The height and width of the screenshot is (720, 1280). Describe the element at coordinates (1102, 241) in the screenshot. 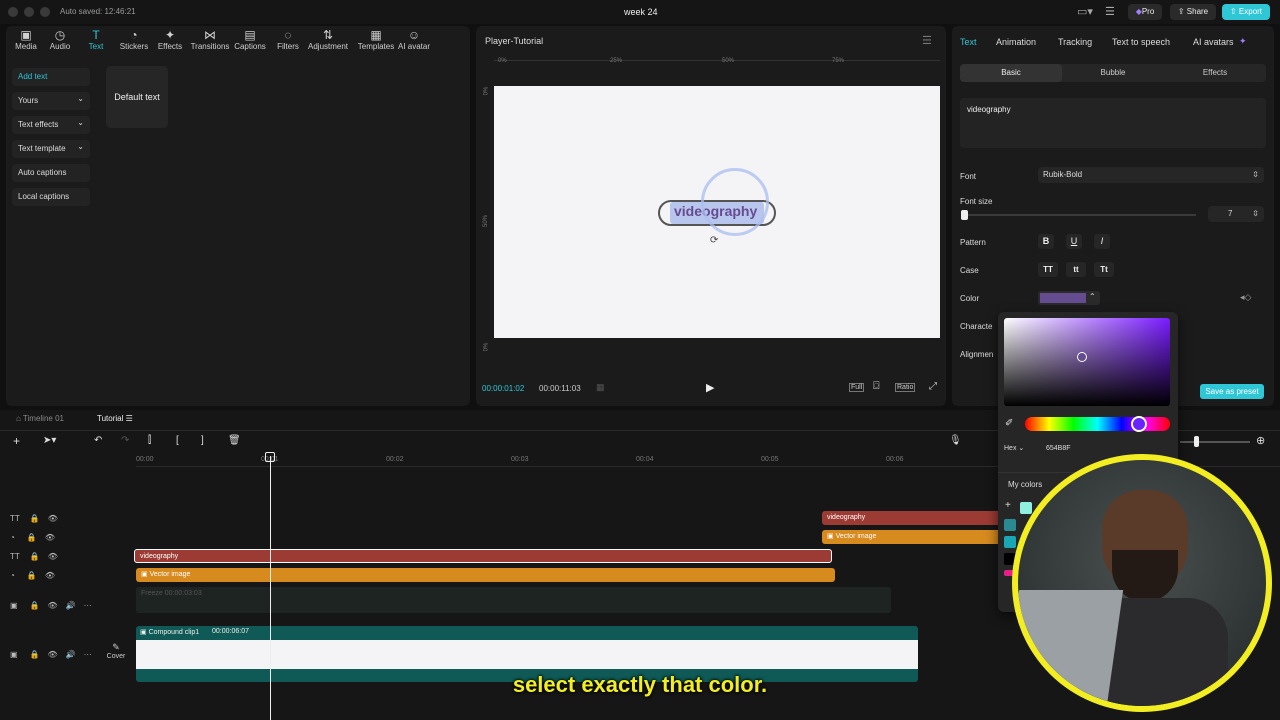

I see `italic-button: I` at that location.